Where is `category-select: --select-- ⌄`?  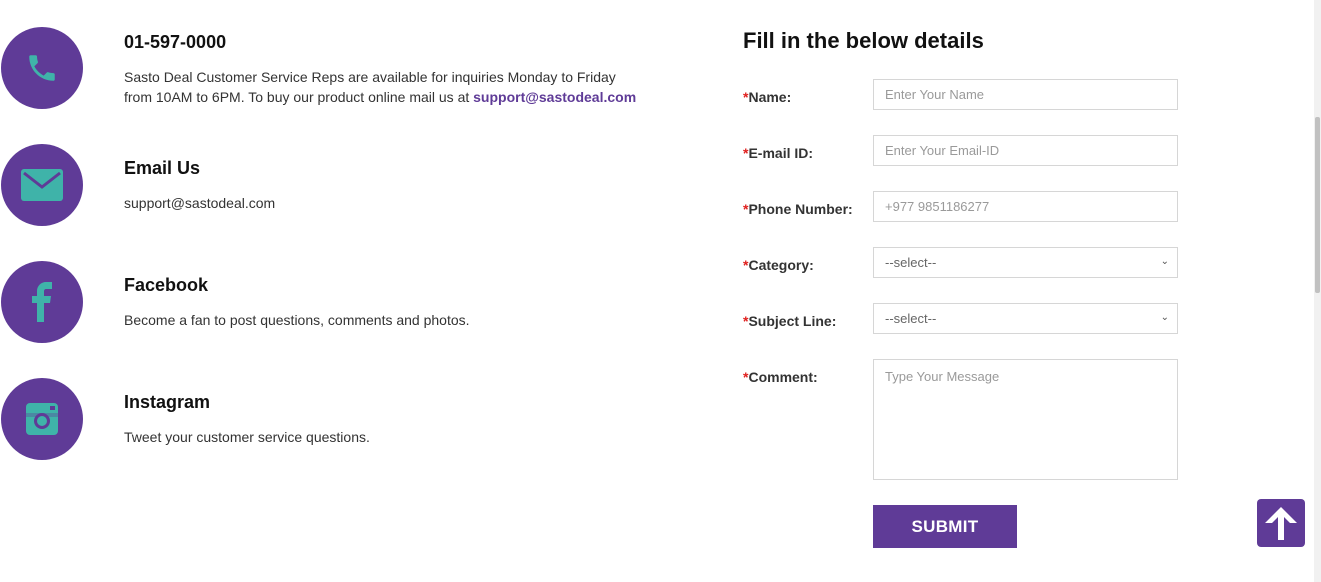
category-select: --select-- ⌄ is located at coordinates (1025, 262).